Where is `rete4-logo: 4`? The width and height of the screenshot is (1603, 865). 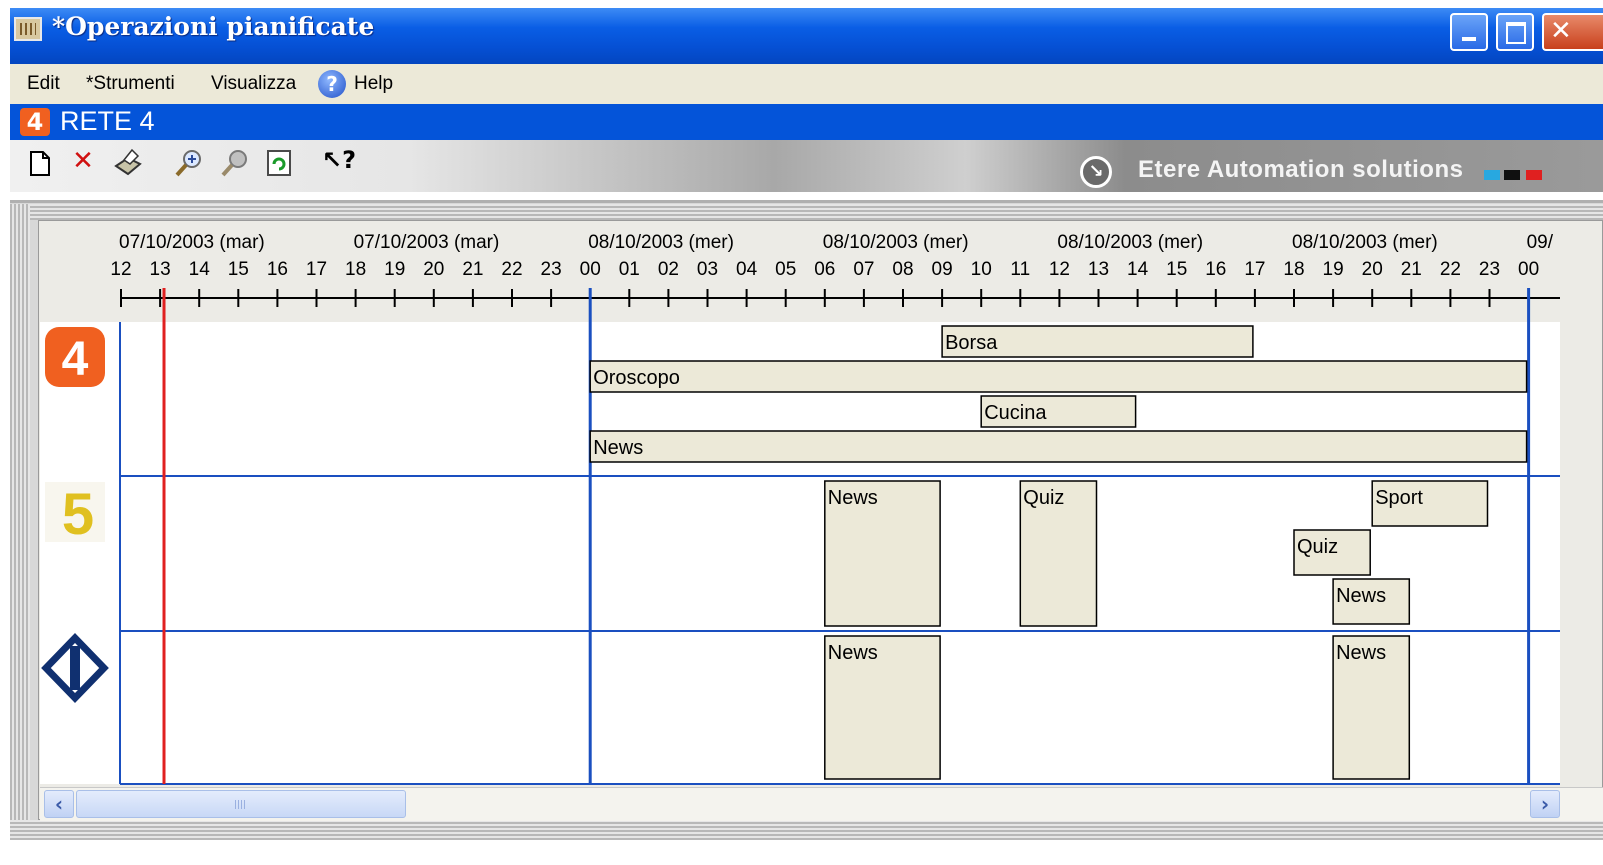 rete4-logo: 4 is located at coordinates (75, 357).